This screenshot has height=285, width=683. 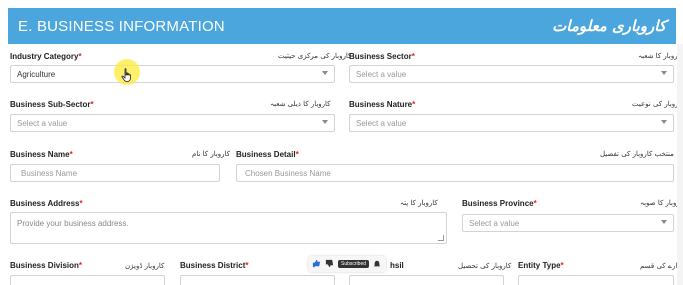 I want to click on section-header: E. BUSINESS INFORMATION کاروباری معلومات, so click(x=342, y=26).